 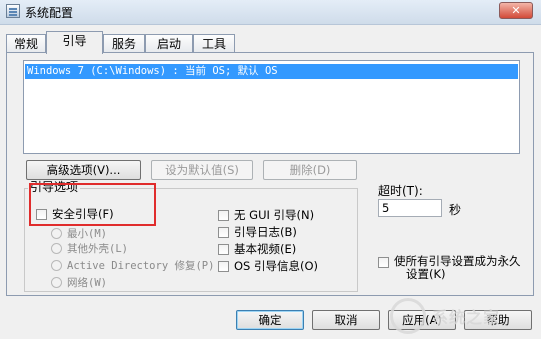 I want to click on radio-network: 网络(W), so click(x=79, y=282).